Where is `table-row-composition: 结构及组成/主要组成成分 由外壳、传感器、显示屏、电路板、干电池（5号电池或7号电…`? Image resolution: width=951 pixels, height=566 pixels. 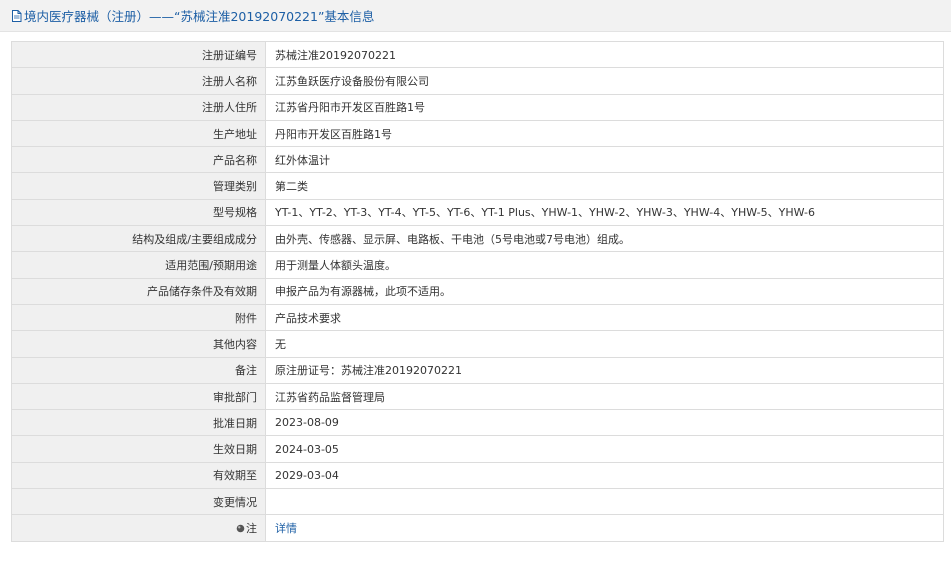
table-row-composition: 结构及组成/主要组成成分 由外壳、传感器、显示屏、电路板、干电池（5号电池或7号电… is located at coordinates (477, 239).